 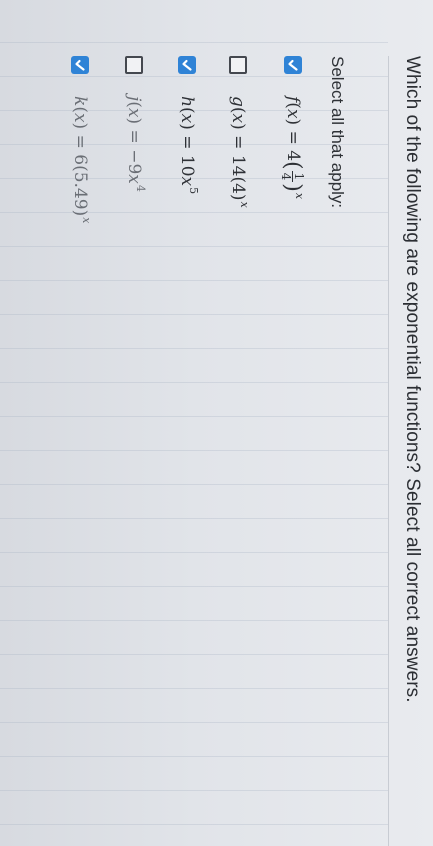 I want to click on checkbox-h, so click(x=187, y=65).